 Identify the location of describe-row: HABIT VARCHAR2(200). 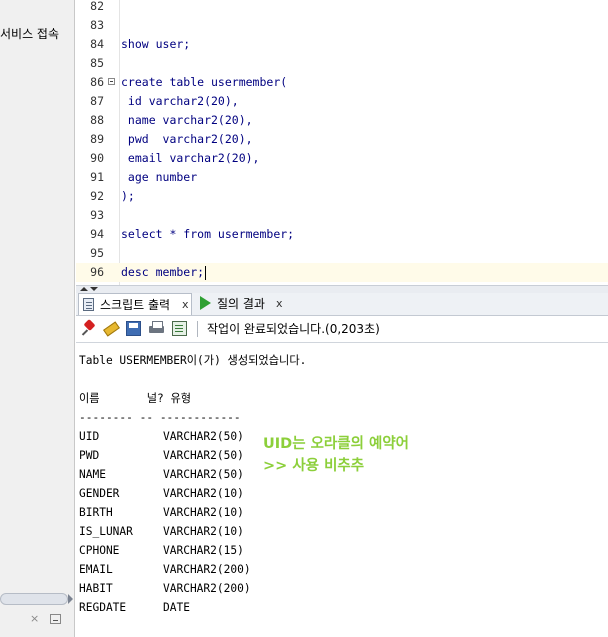
(229, 588).